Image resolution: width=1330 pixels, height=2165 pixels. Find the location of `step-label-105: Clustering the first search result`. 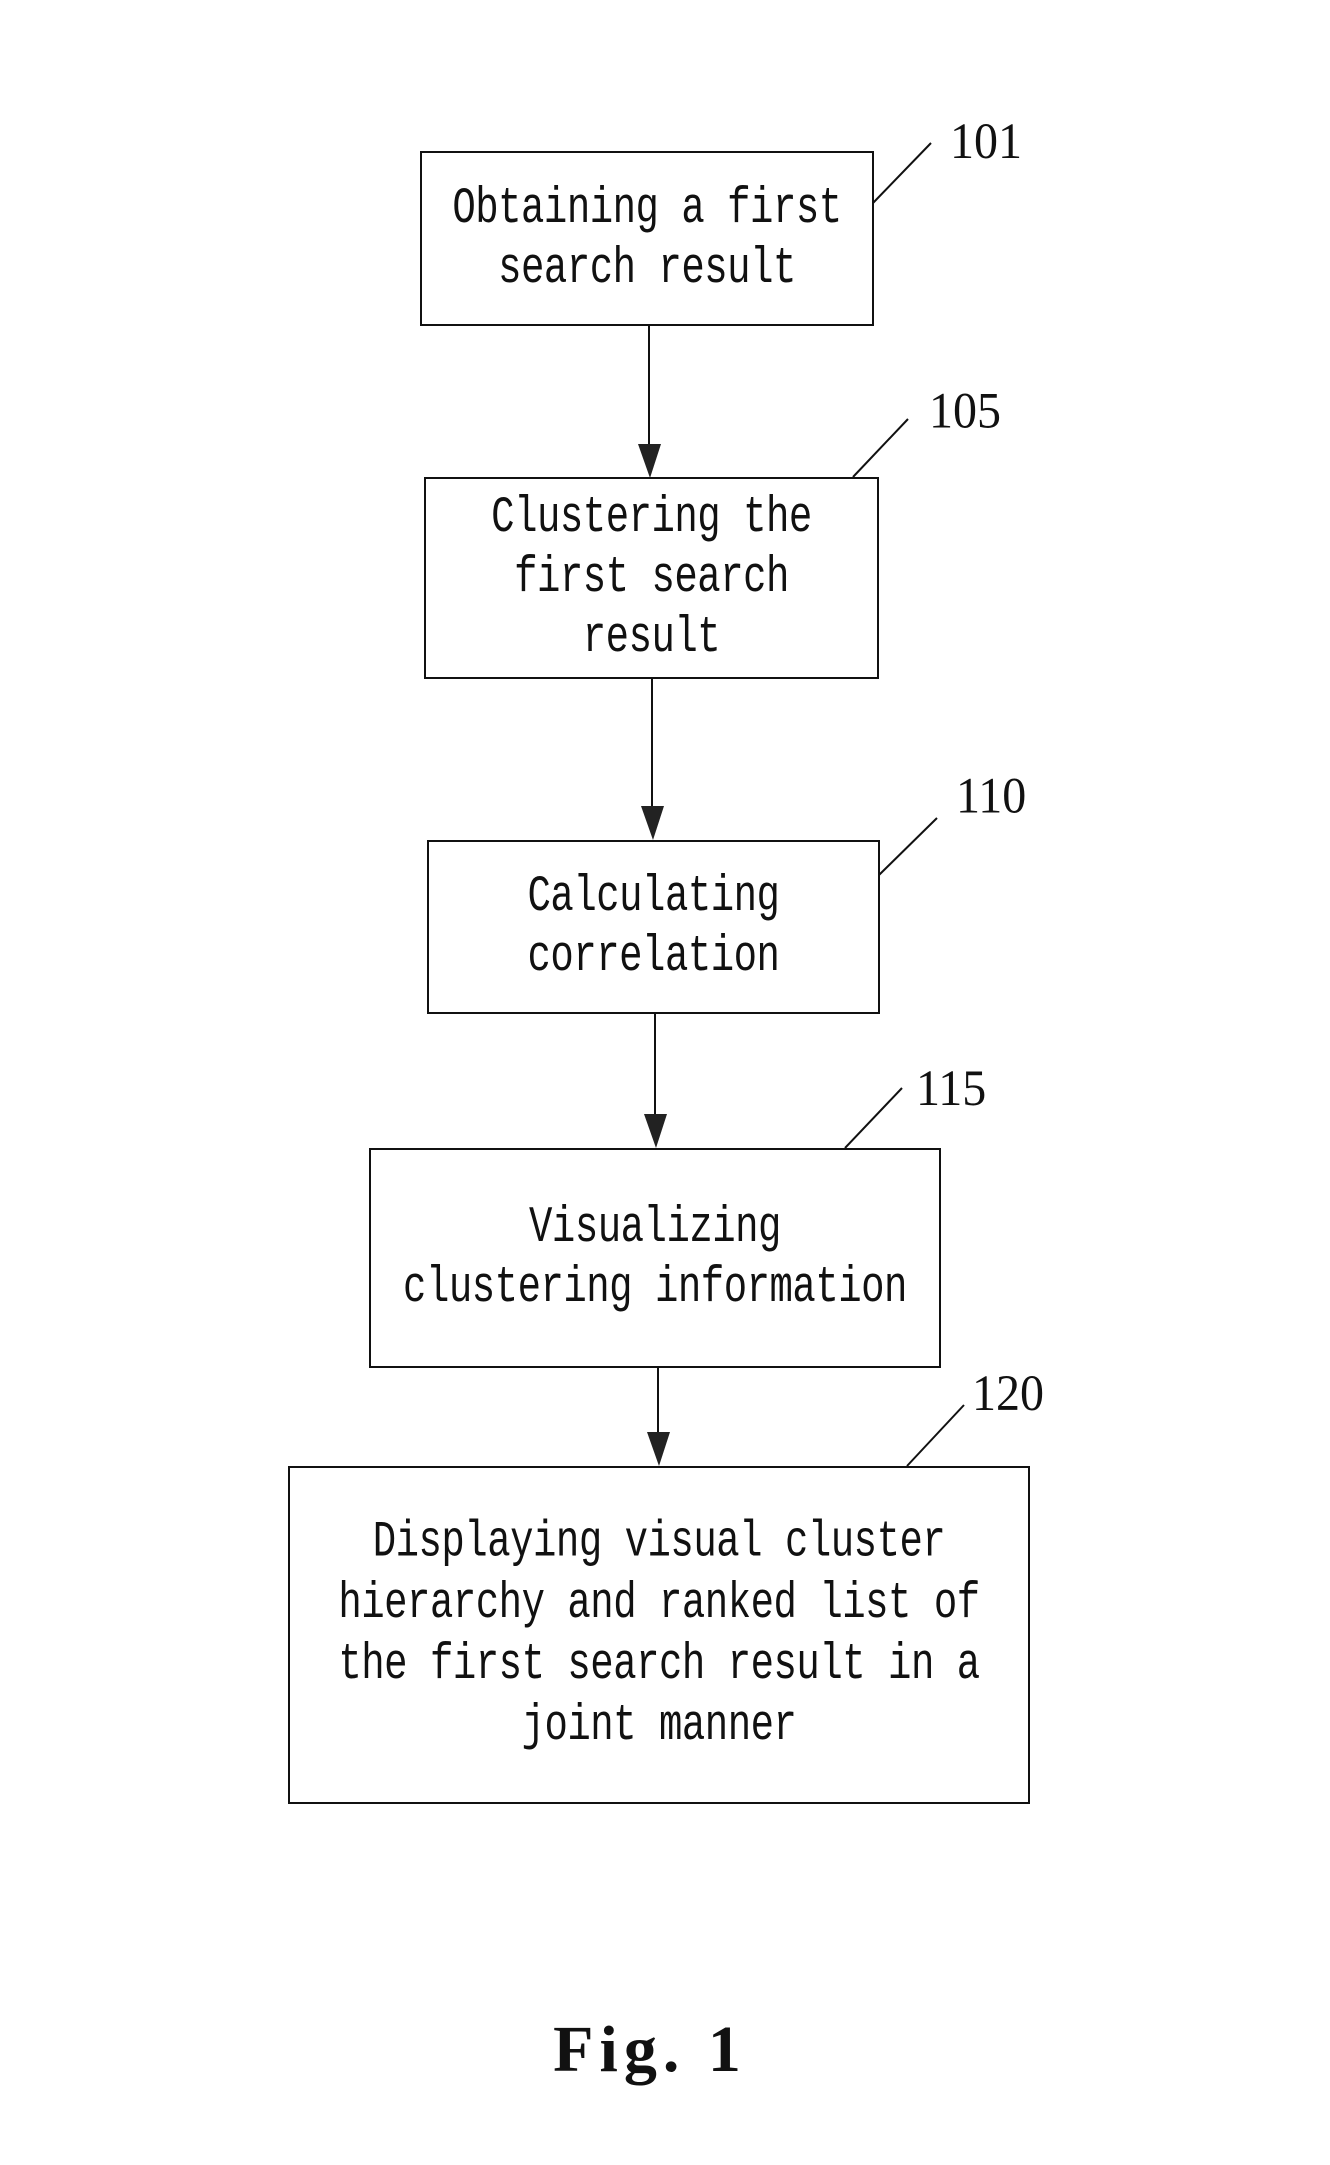

step-label-105: Clustering the first search result is located at coordinates (651, 578).